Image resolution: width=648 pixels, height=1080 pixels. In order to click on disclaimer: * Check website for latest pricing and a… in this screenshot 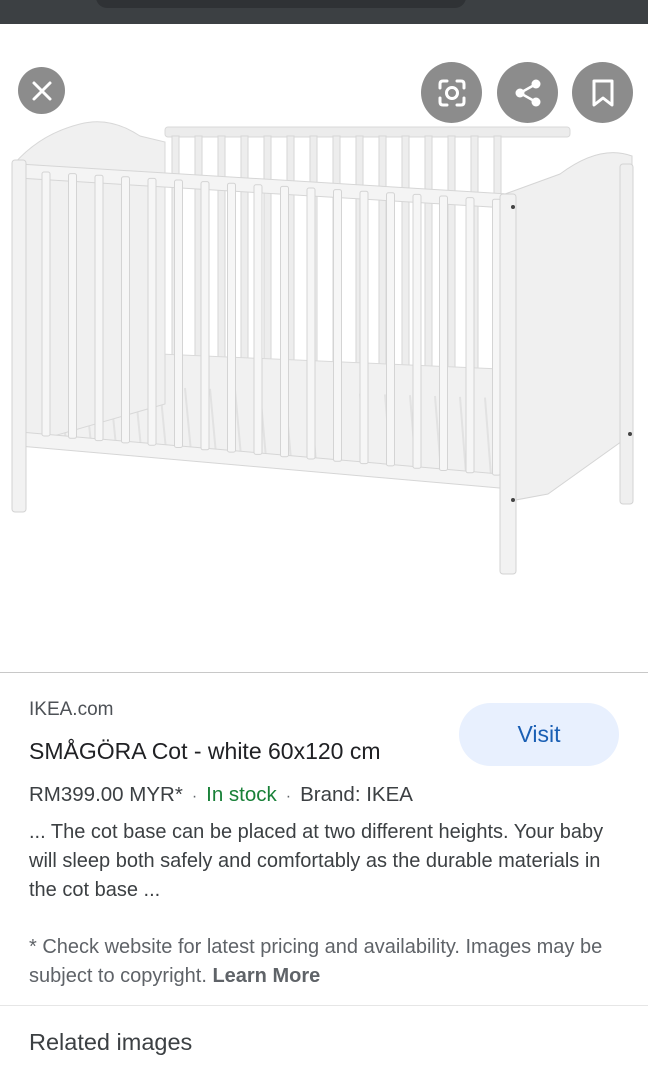, I will do `click(329, 962)`.